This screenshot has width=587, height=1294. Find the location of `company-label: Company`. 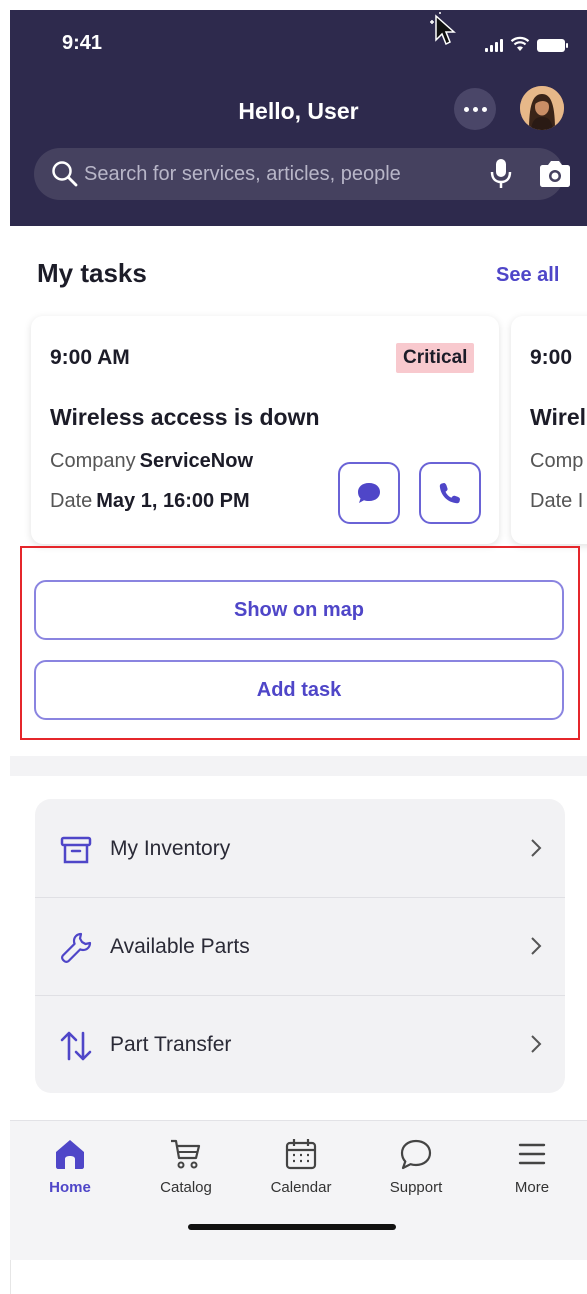

company-label: Company is located at coordinates (93, 461).